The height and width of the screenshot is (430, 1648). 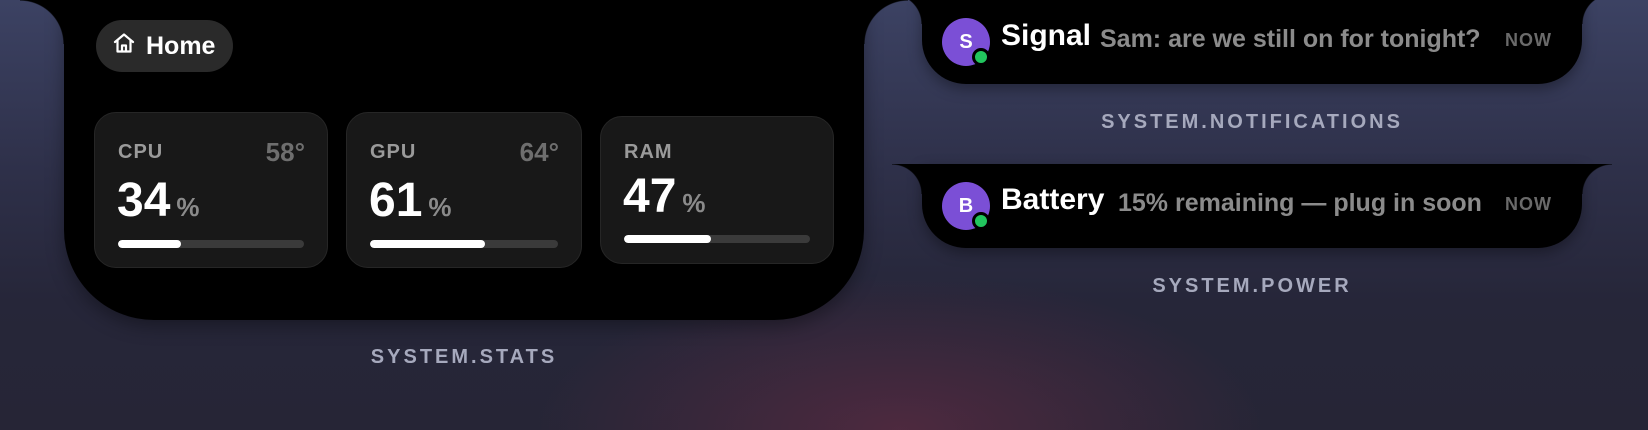 I want to click on gpu-usage-value: 61%, so click(x=410, y=200).